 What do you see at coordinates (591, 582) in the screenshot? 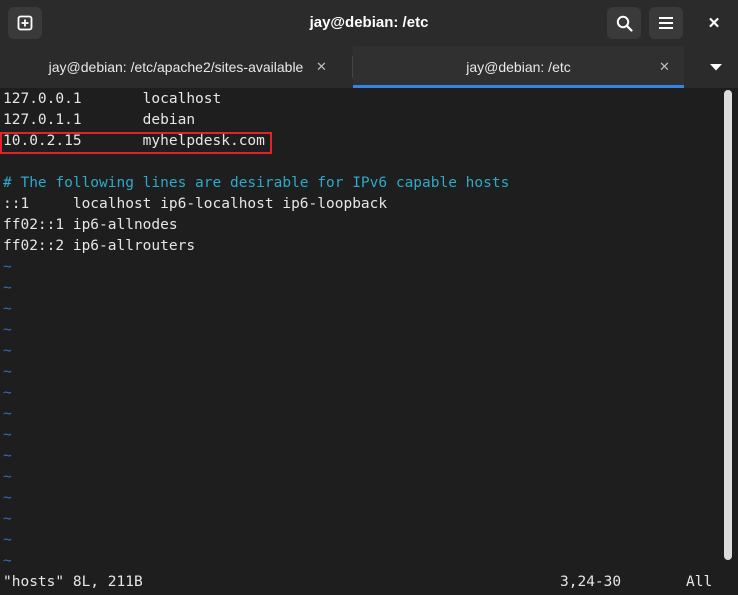
I see `status-cursor-position: 3,24-30` at bounding box center [591, 582].